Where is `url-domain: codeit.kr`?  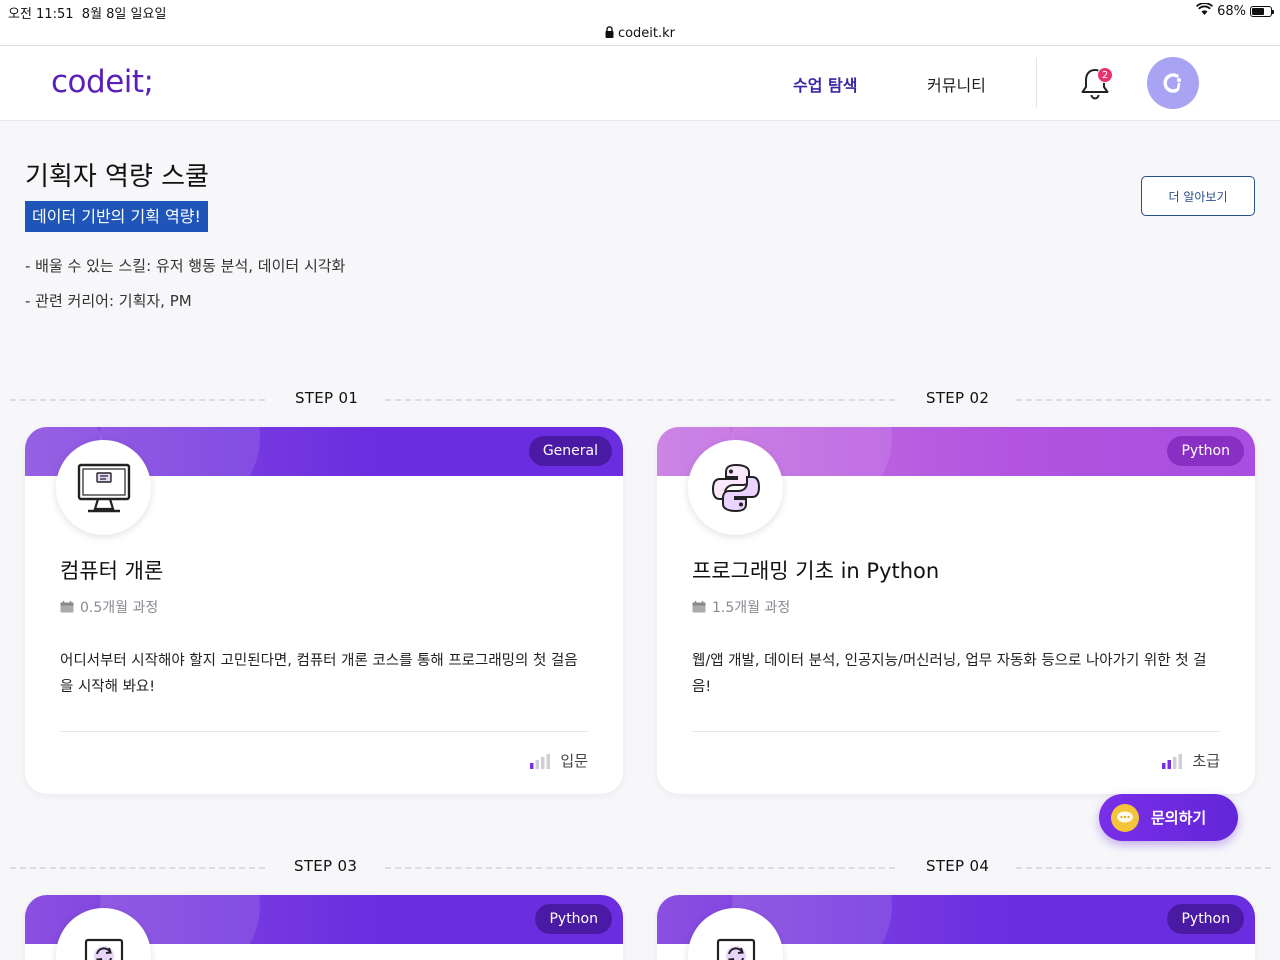 url-domain: codeit.kr is located at coordinates (646, 33).